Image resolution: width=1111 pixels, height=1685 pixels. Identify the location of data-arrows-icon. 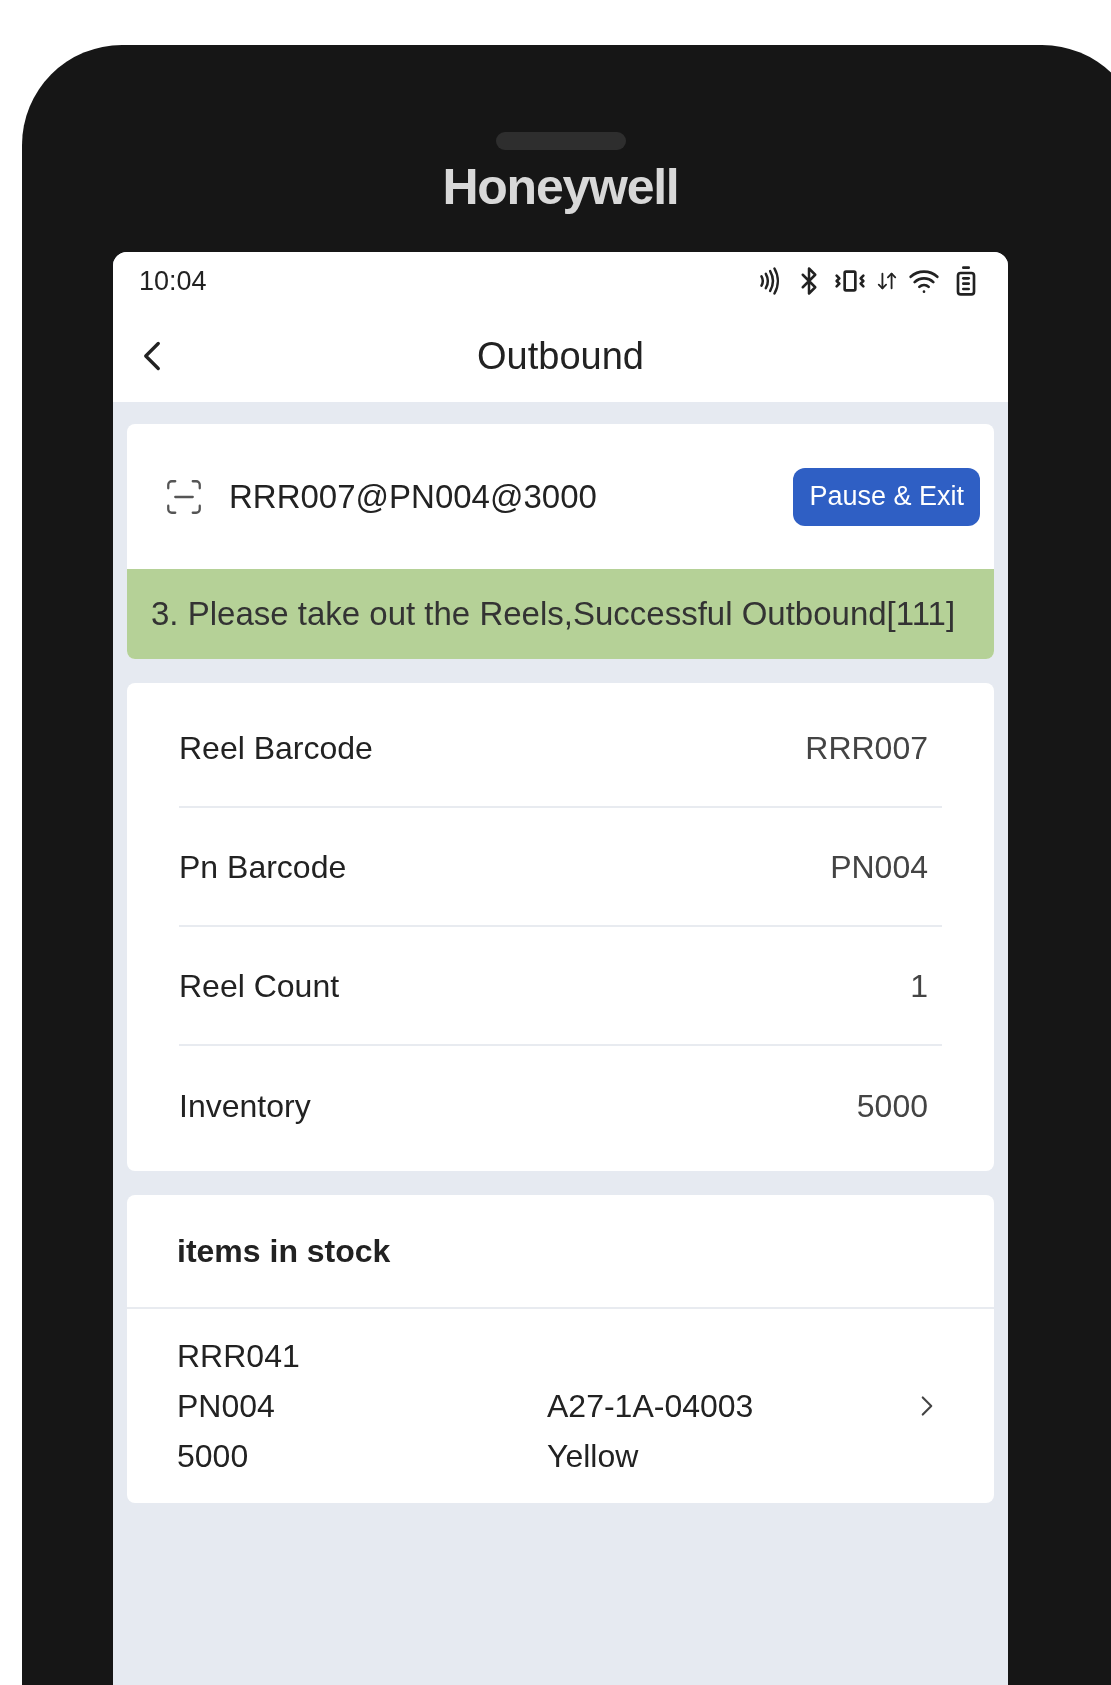
(887, 281).